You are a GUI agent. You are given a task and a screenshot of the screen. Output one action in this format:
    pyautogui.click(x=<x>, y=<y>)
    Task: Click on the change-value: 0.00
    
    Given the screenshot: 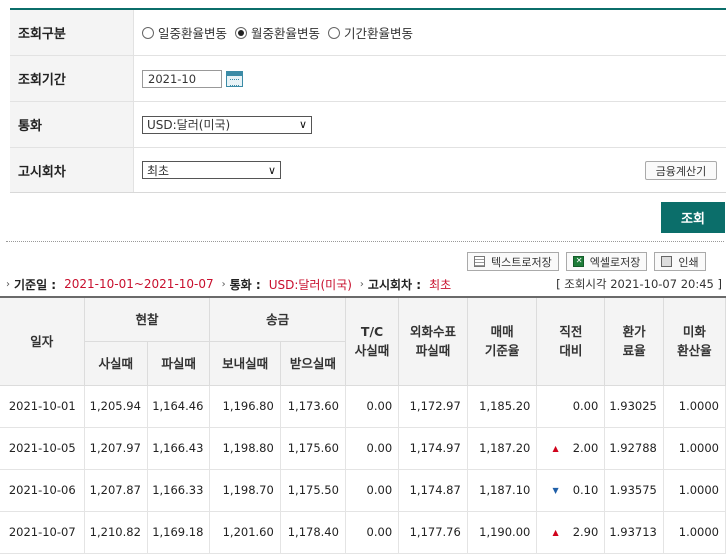 What is the action you would take?
    pyautogui.click(x=585, y=406)
    